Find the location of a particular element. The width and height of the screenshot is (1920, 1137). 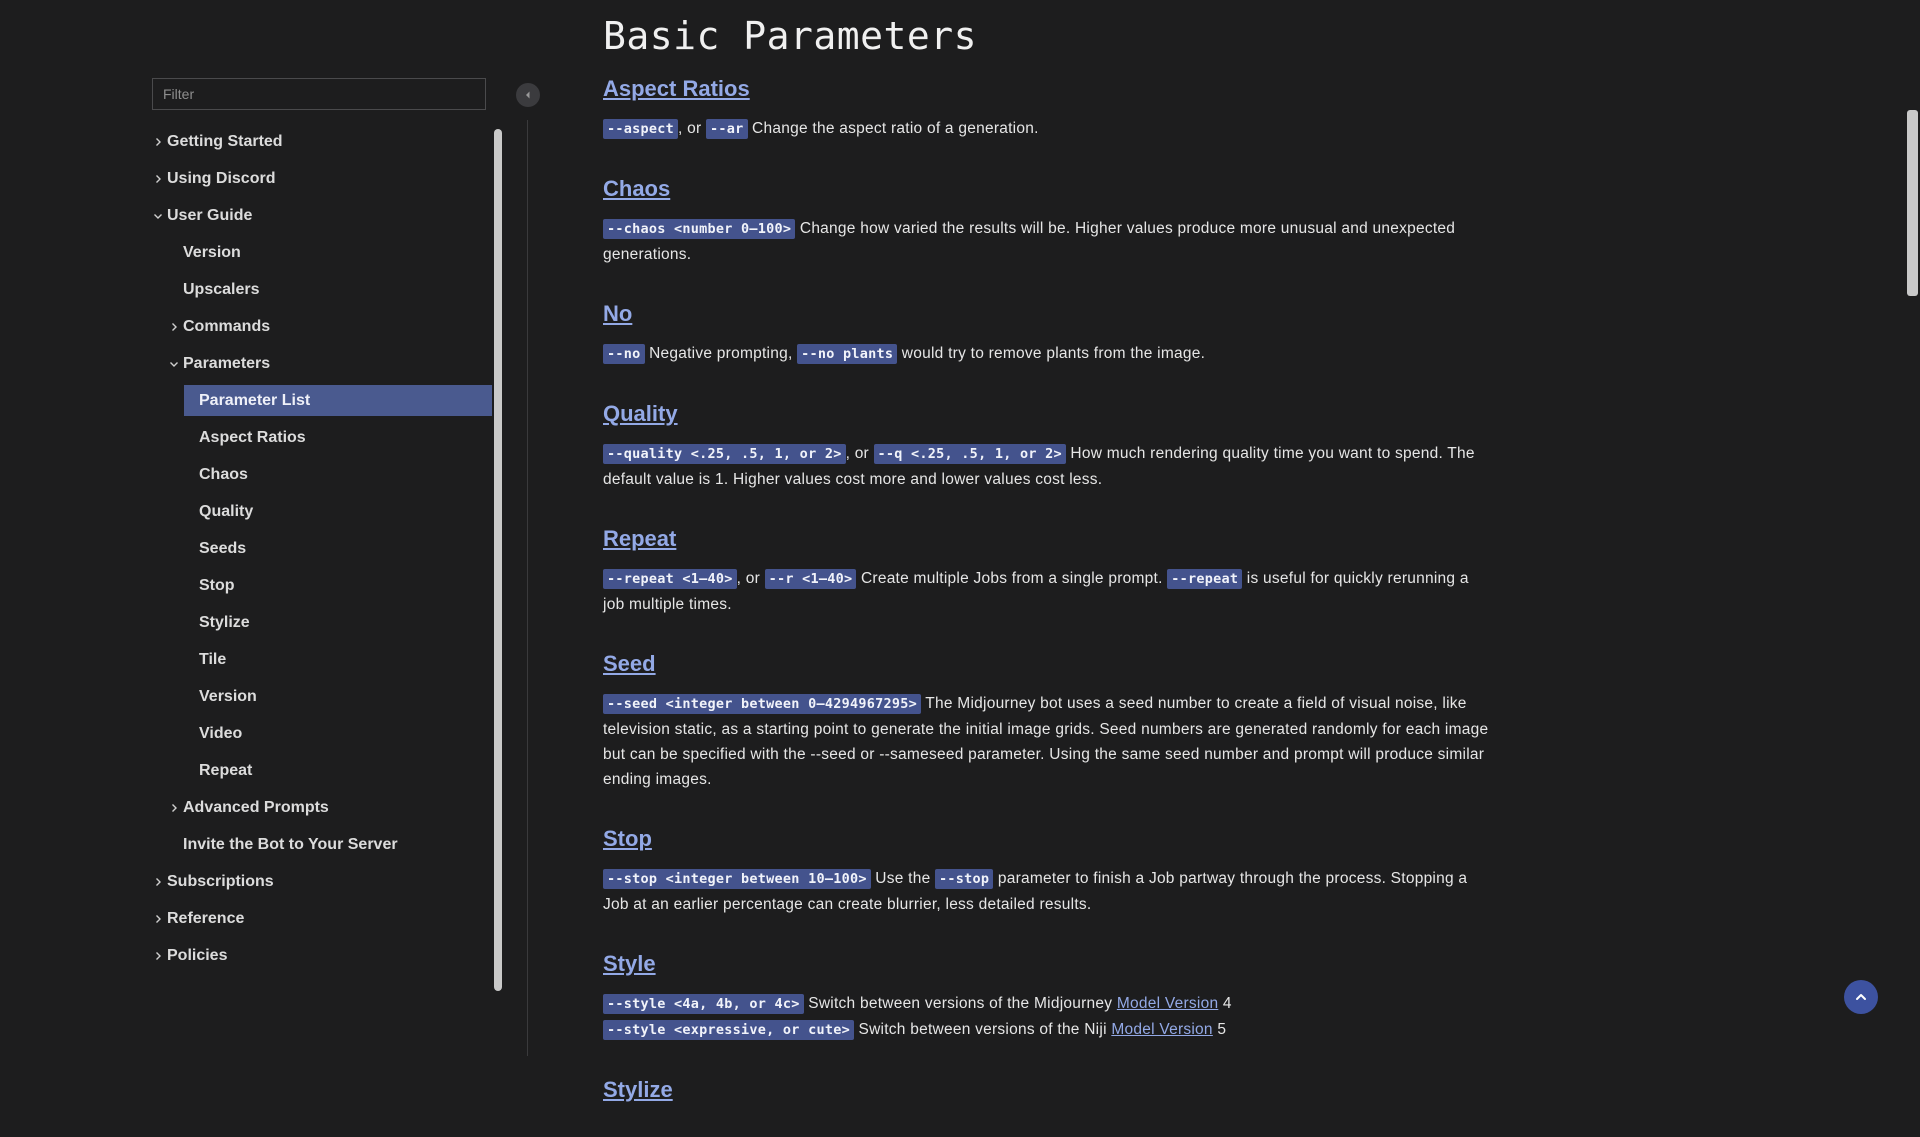

sidebar-item-upscalers: Upscalers is located at coordinates (316, 289).